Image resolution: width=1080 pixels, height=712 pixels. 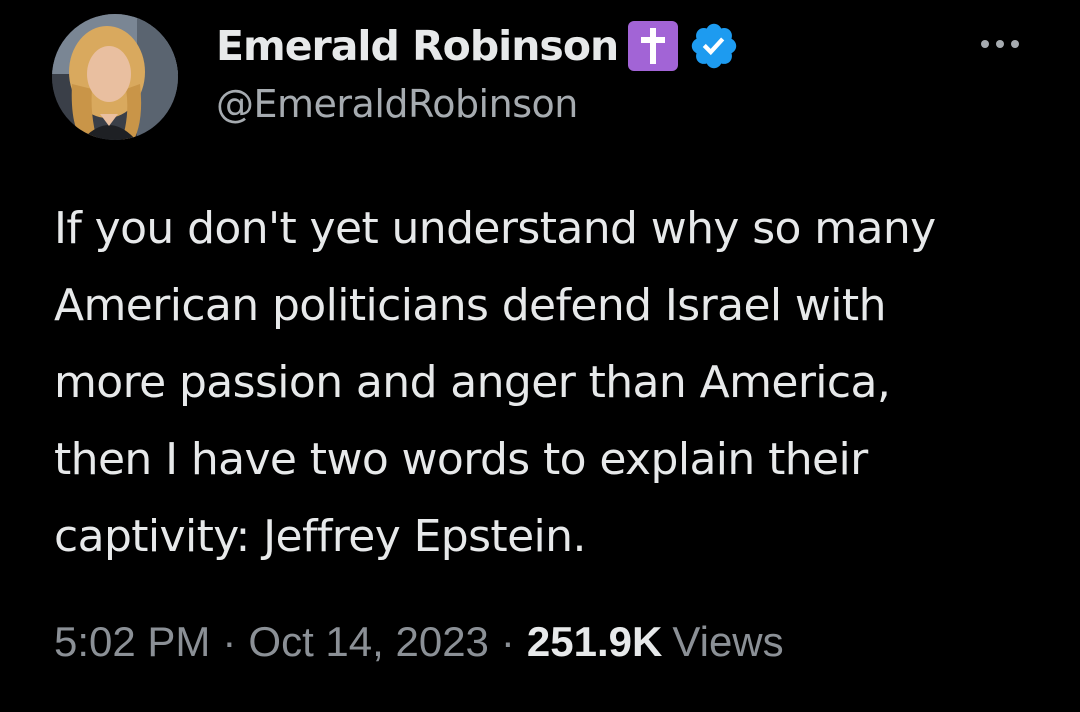 I want to click on more-options-button, so click(x=1000, y=44).